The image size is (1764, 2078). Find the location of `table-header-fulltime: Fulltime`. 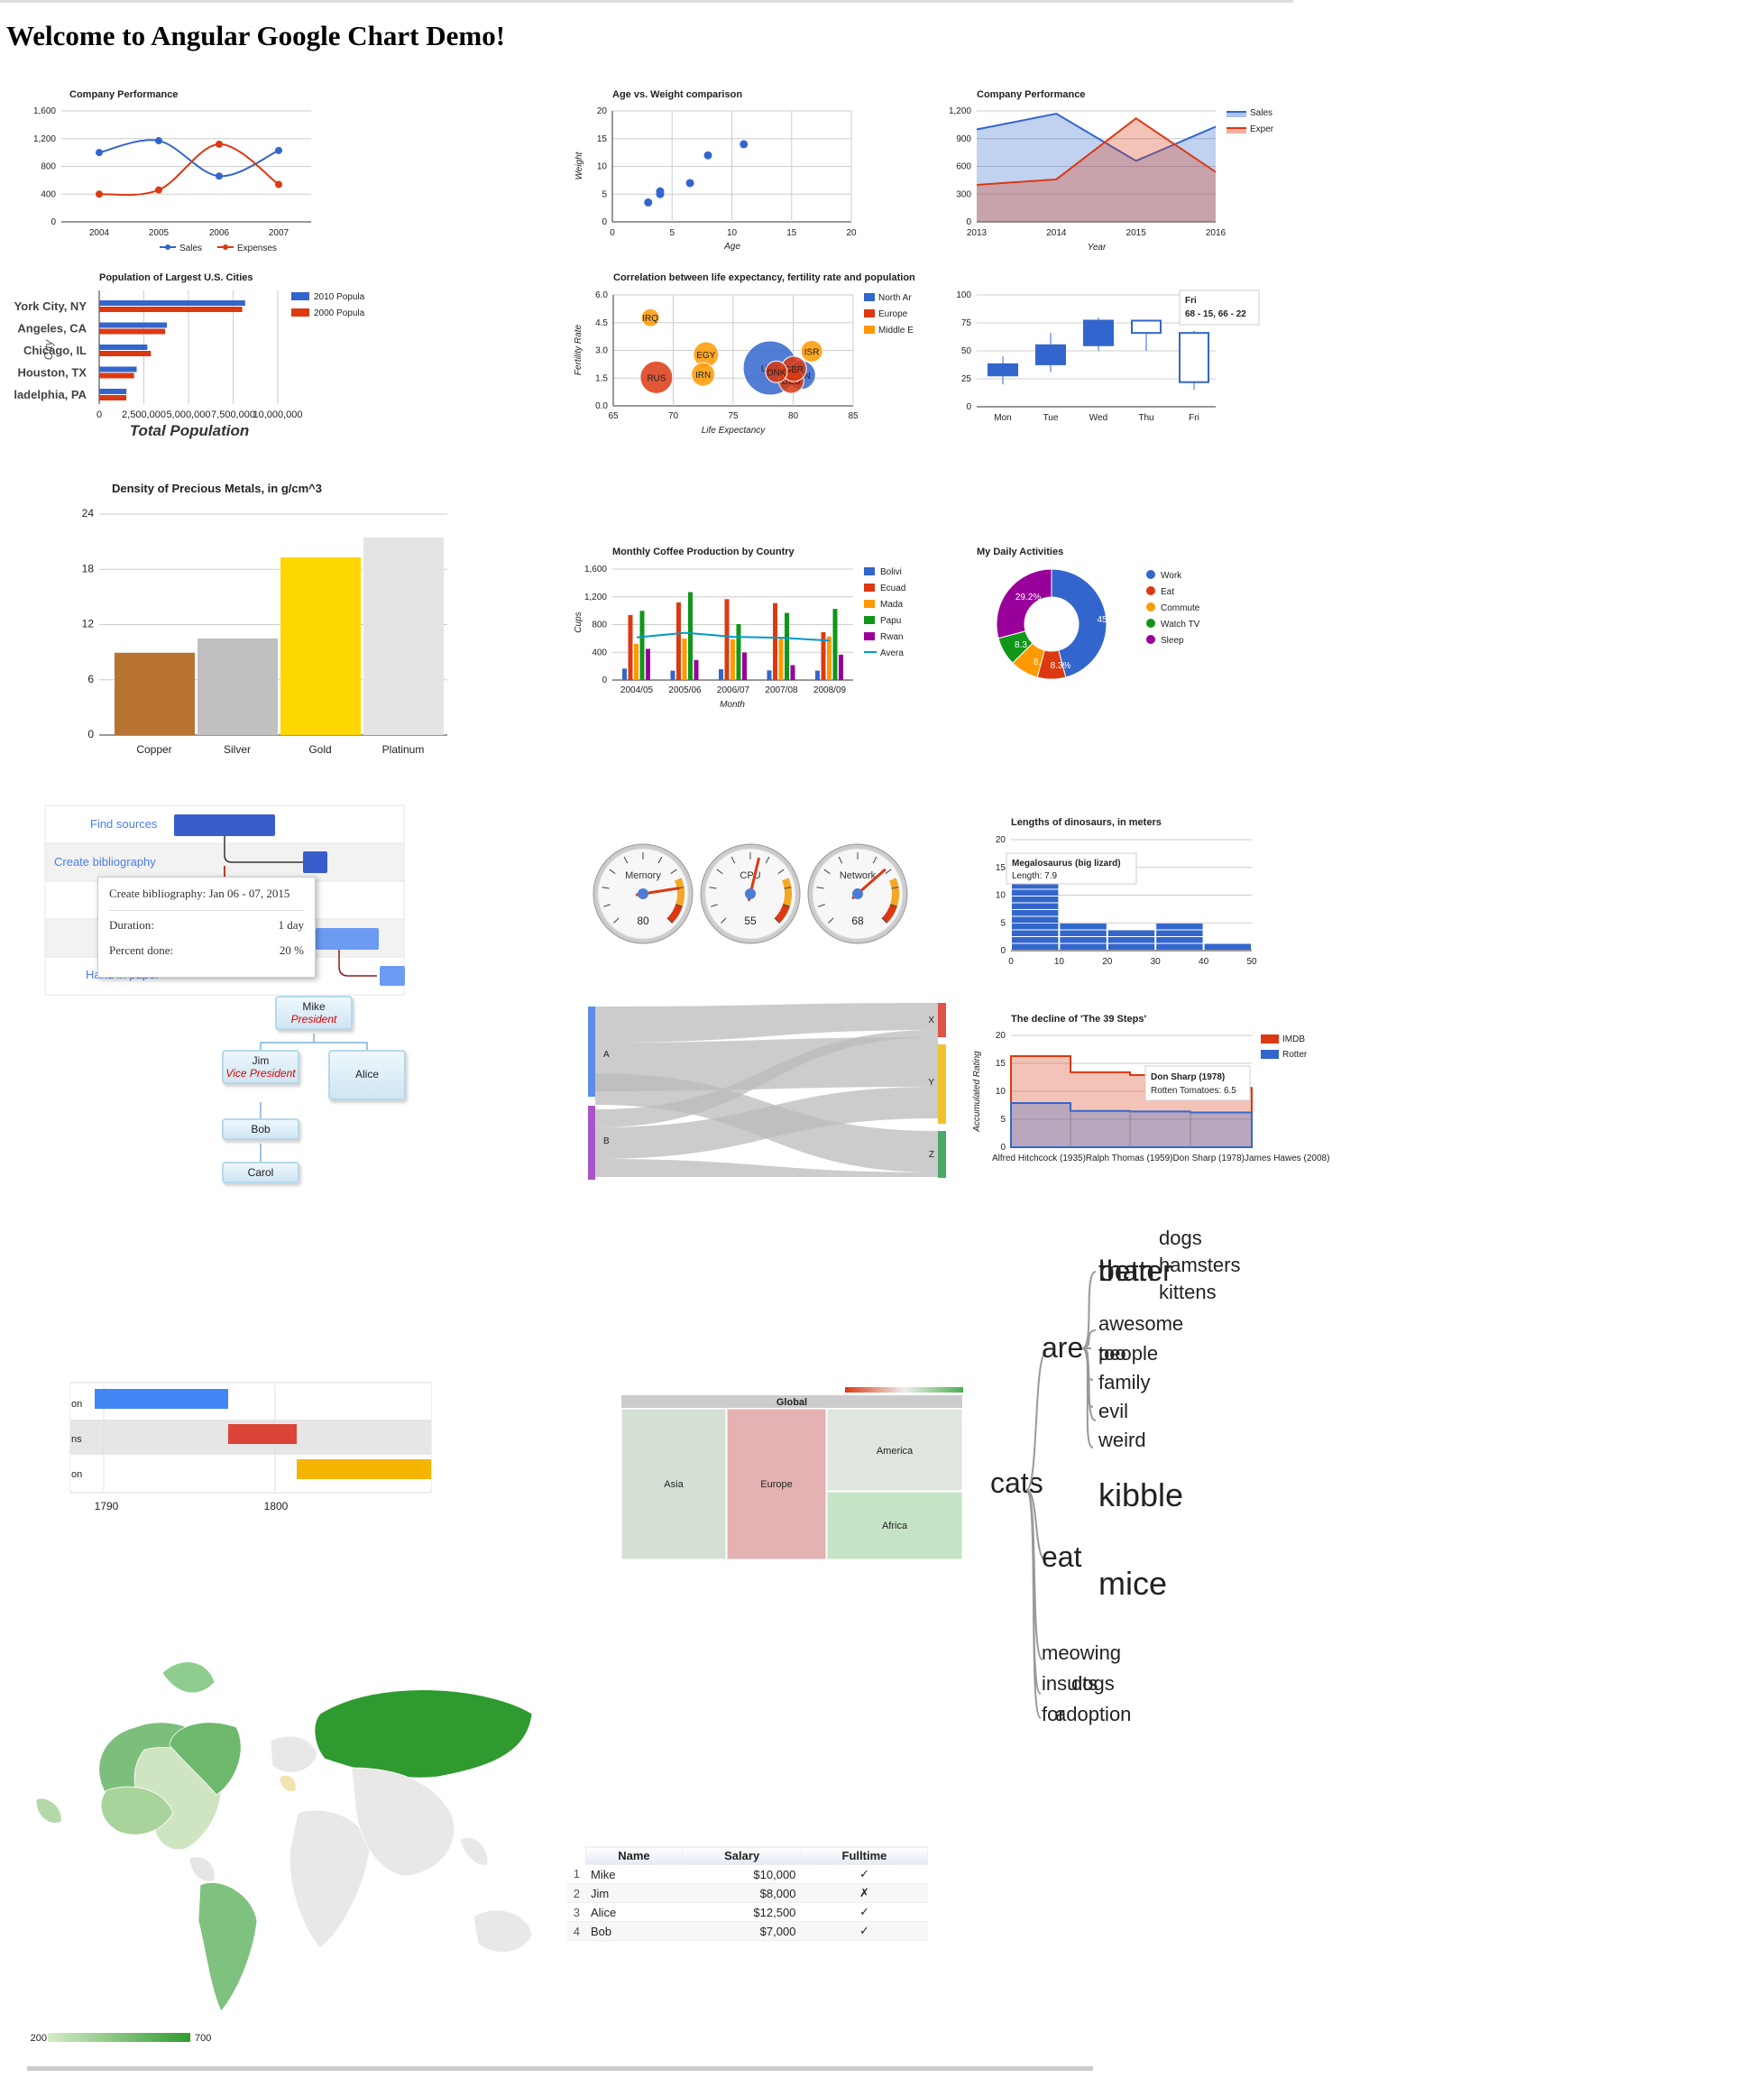

table-header-fulltime: Fulltime is located at coordinates (864, 1855).